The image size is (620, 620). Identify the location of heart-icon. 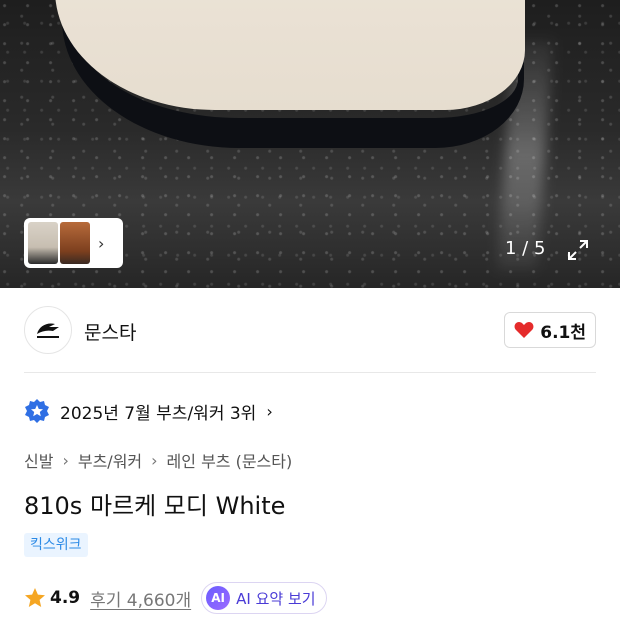
(524, 330).